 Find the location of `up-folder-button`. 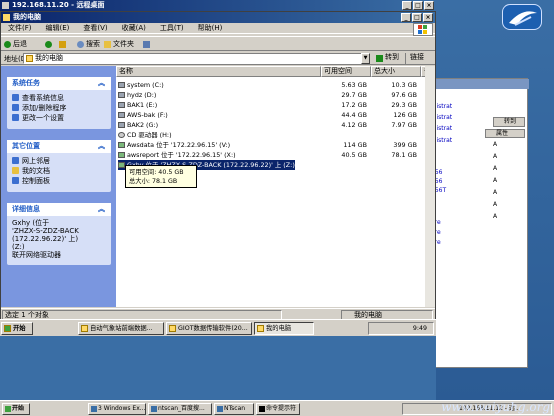

up-folder-button is located at coordinates (63, 44).